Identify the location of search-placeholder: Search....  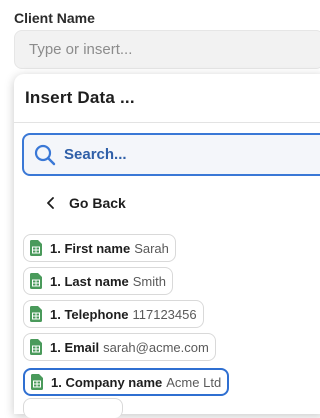
(95, 154).